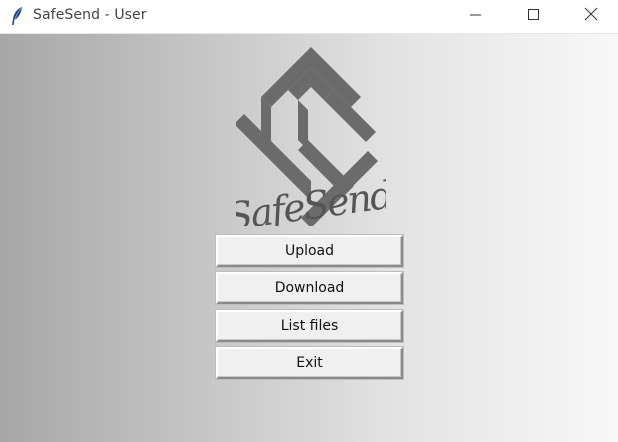 Image resolution: width=618 pixels, height=442 pixels. I want to click on safesend-logo: SafeSend, so click(309, 141).